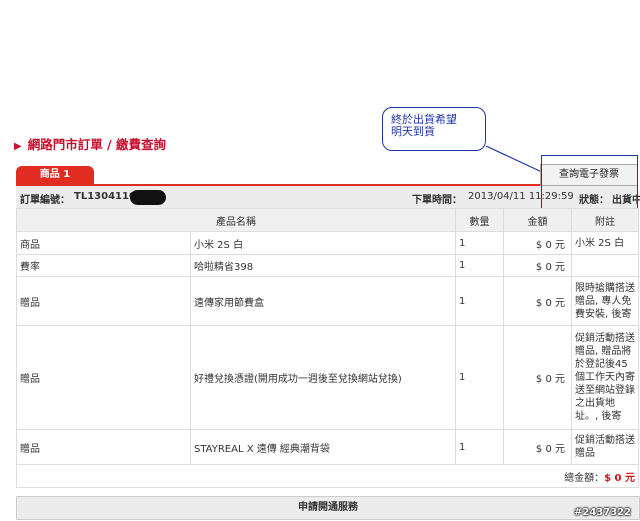 The width and height of the screenshot is (640, 521). What do you see at coordinates (323, 447) in the screenshot?
I see `row-product-name: STAYREAL X 遠傳 經典潮背袋` at bounding box center [323, 447].